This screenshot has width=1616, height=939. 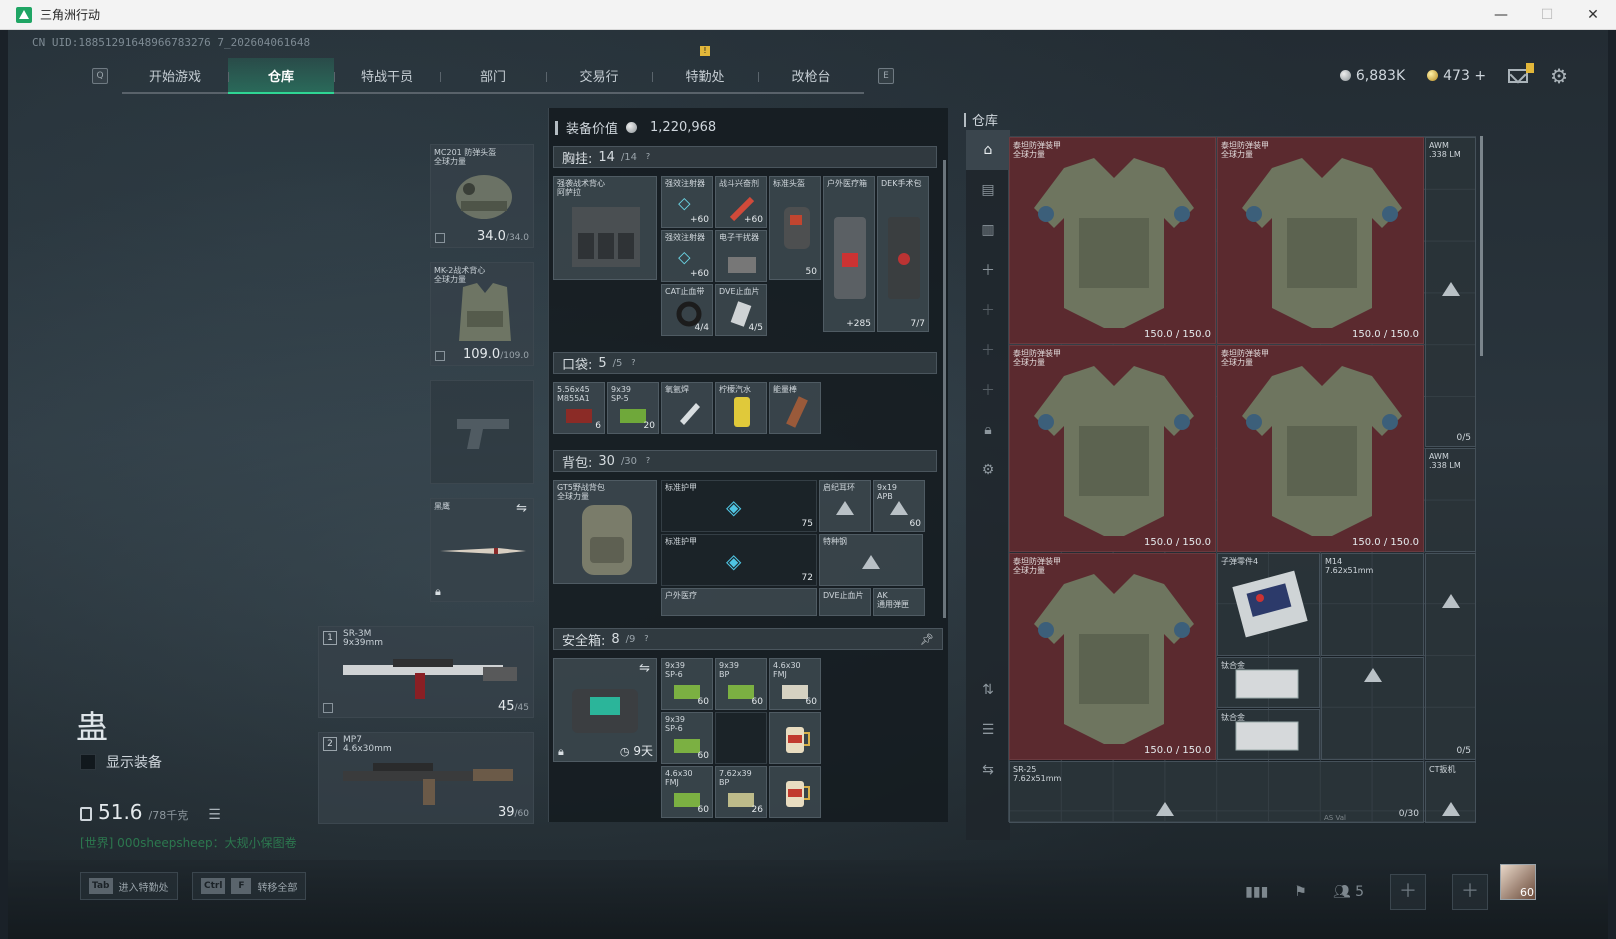 What do you see at coordinates (129, 886) in the screenshot?
I see `enter-special-ops-button: Tab 进入特勤处` at bounding box center [129, 886].